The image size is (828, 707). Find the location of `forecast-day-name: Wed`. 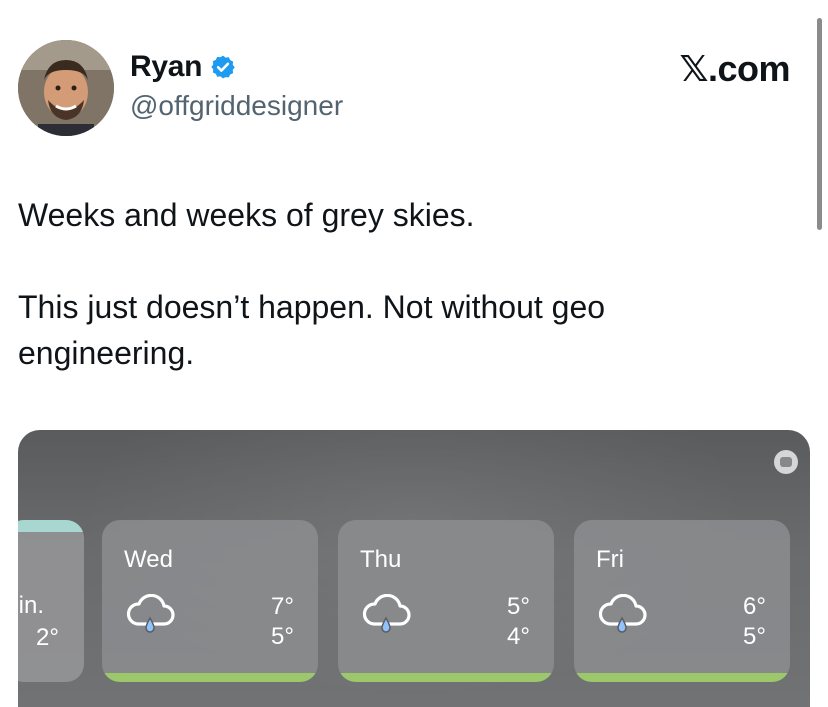

forecast-day-name: Wed is located at coordinates (148, 559).